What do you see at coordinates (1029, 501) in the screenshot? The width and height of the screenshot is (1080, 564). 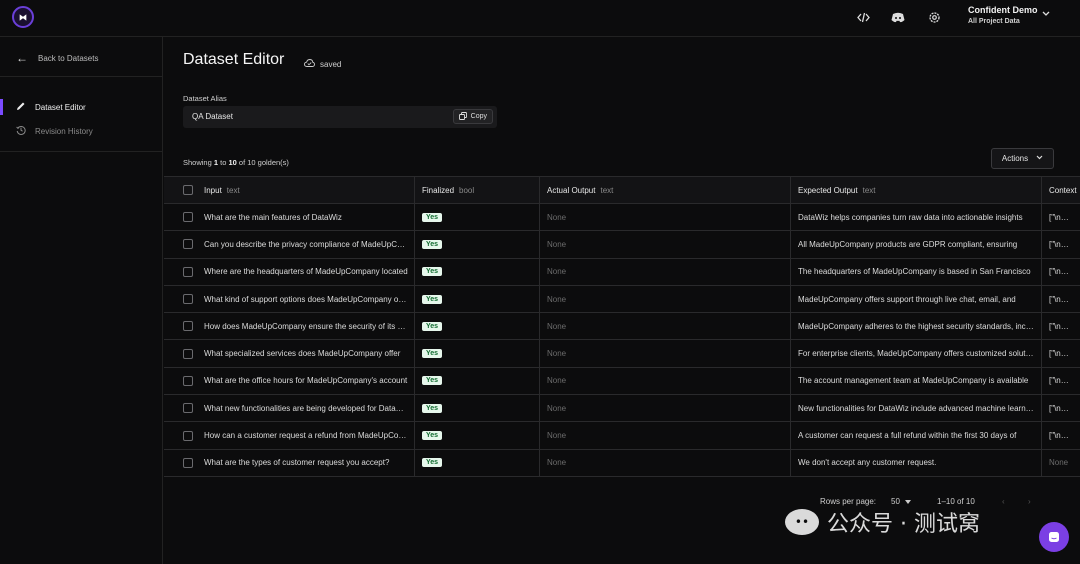 I see `next-page-icon: ›` at bounding box center [1029, 501].